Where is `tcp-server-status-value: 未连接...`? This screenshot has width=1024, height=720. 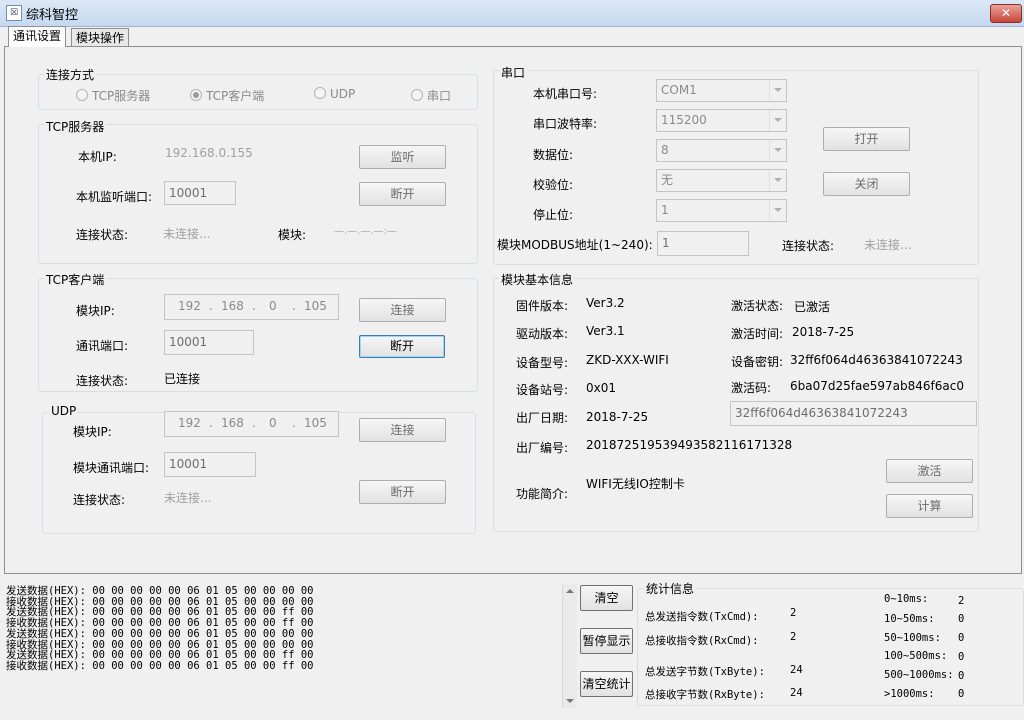 tcp-server-status-value: 未连接... is located at coordinates (187, 234).